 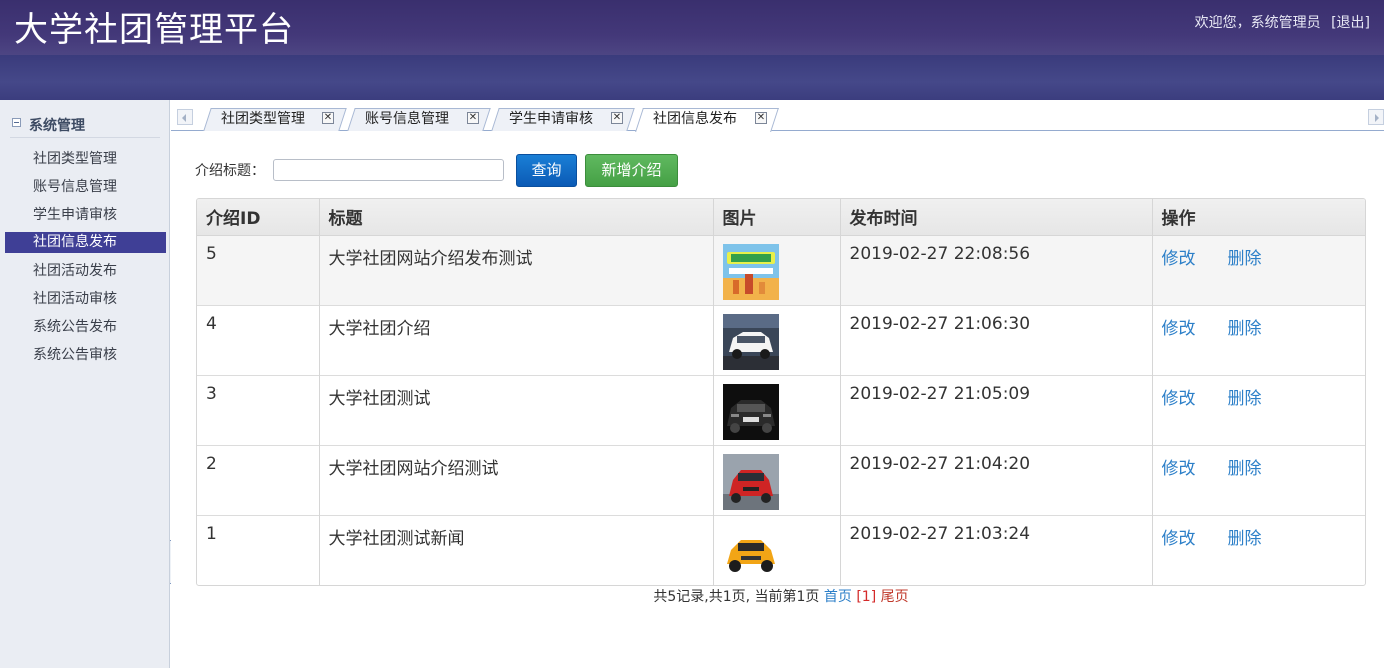 I want to click on cell-time: 2019-02-27 21:06:30, so click(x=995, y=339).